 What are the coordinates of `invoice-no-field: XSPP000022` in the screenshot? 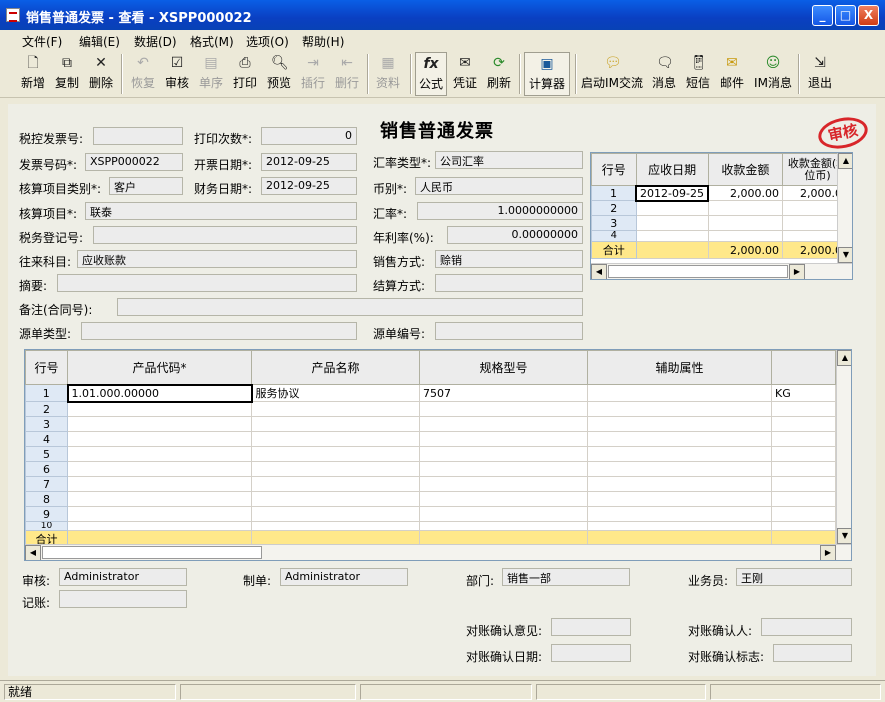 It's located at (134, 162).